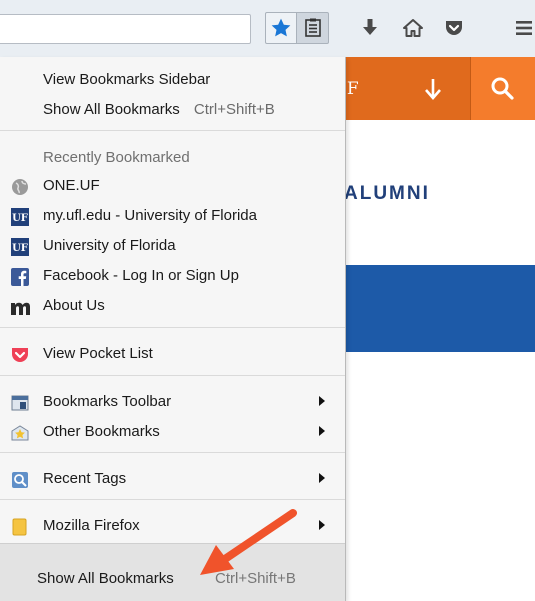 The width and height of the screenshot is (535, 601). I want to click on recently-bookmarked-heading: Recently Bookmarked, so click(172, 158).